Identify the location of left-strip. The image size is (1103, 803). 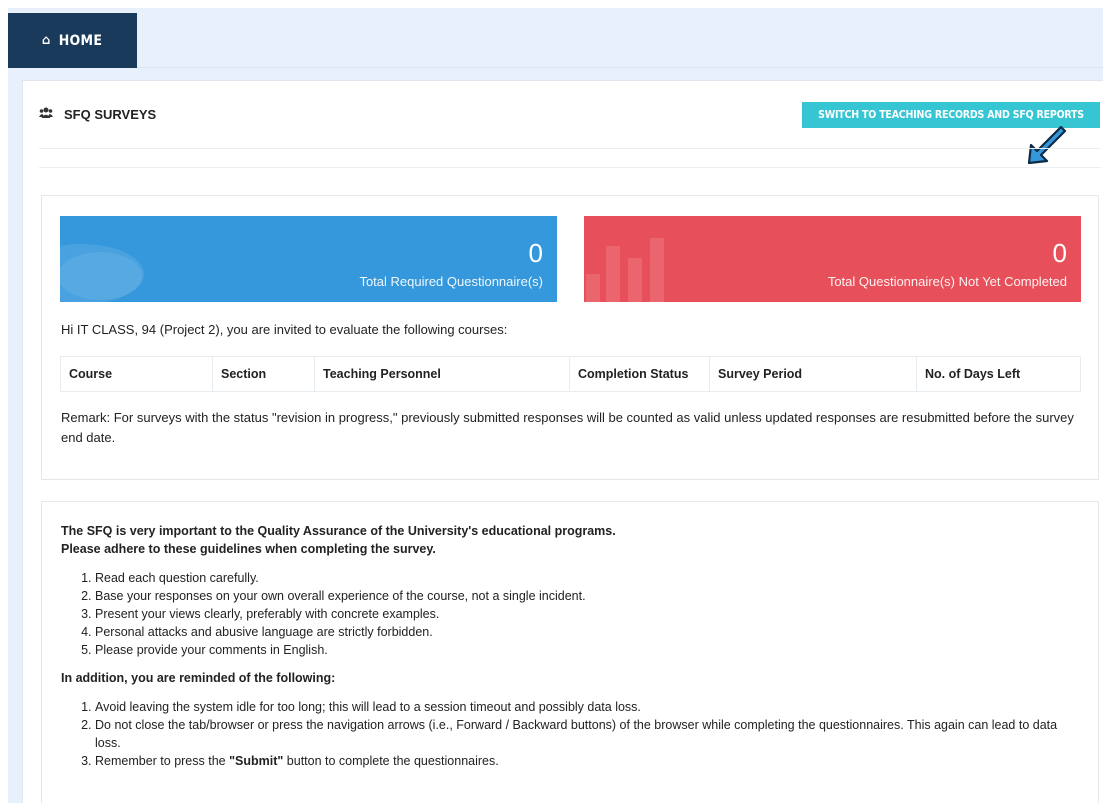
(4, 401).